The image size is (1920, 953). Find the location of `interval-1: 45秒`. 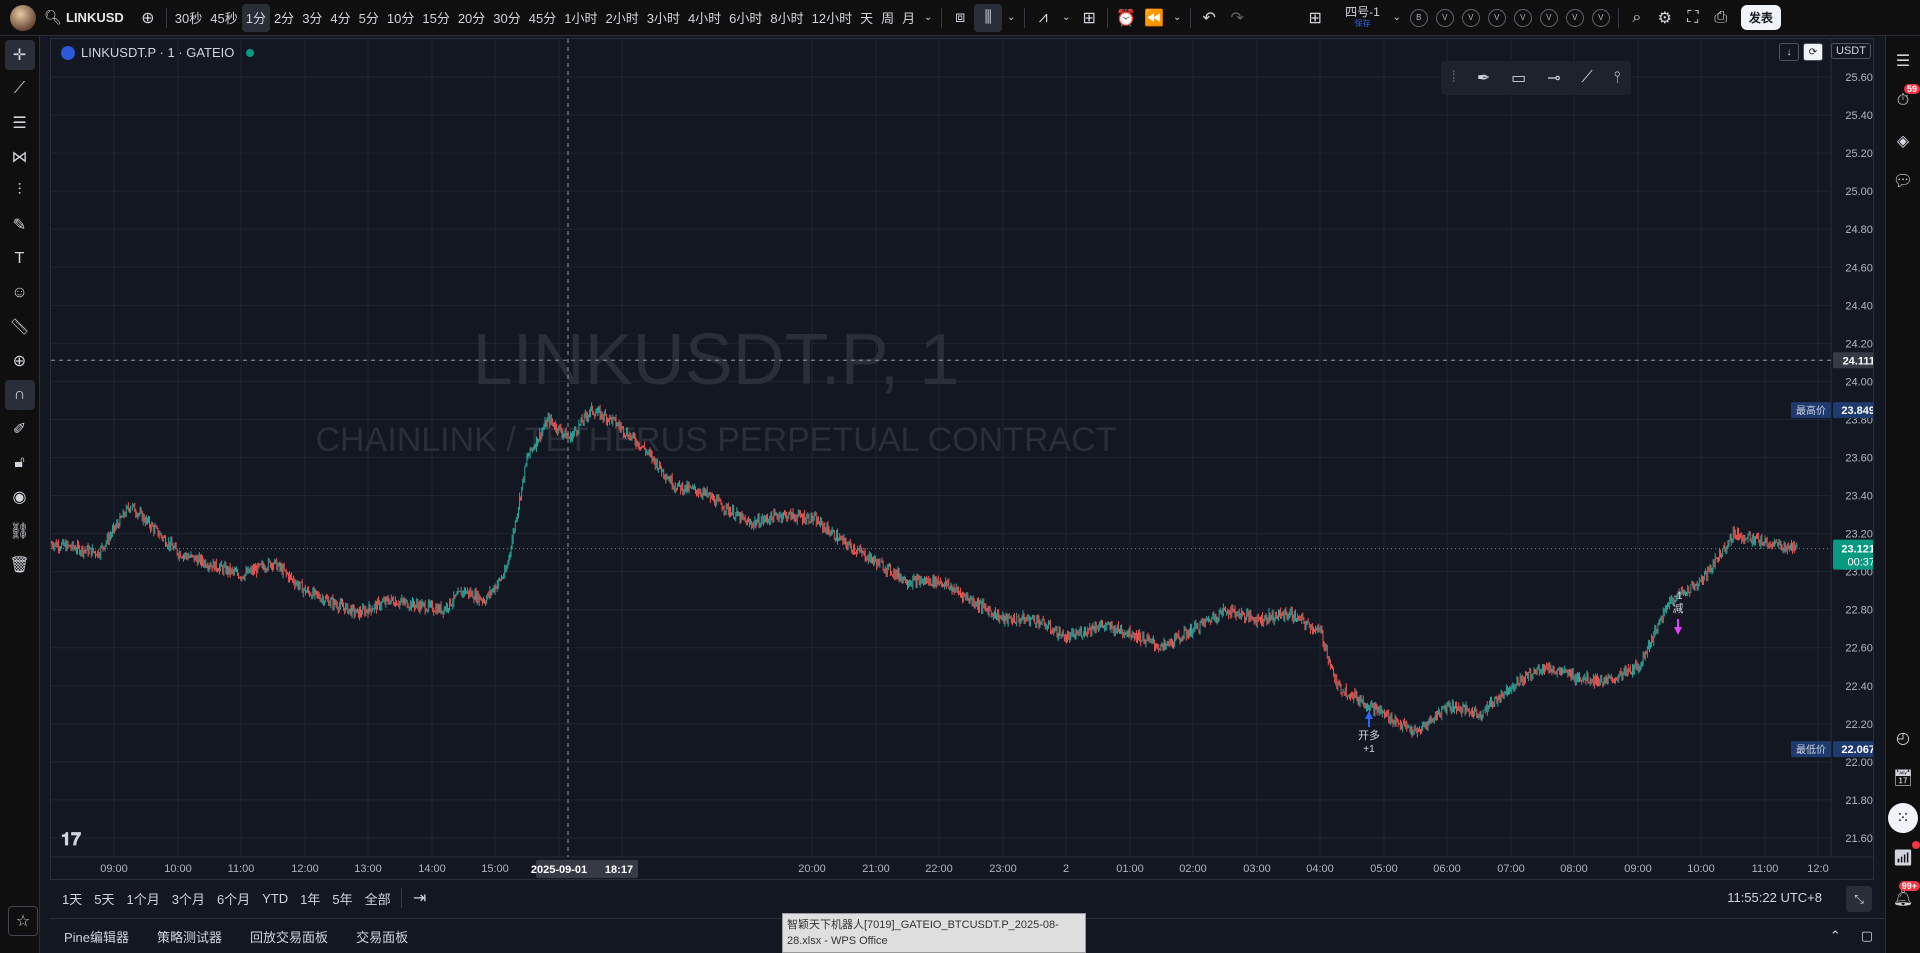

interval-1: 45秒 is located at coordinates (223, 18).